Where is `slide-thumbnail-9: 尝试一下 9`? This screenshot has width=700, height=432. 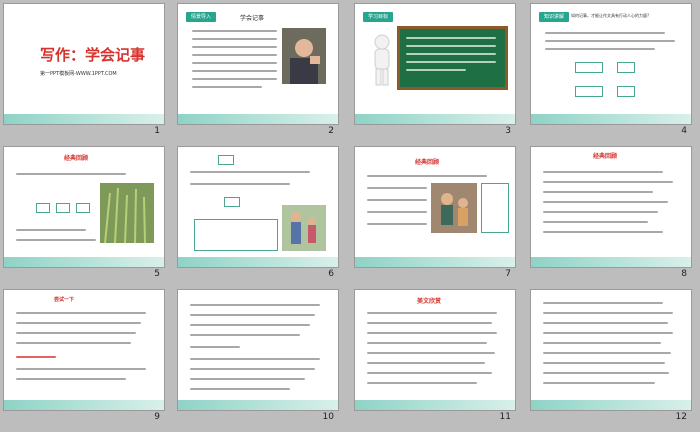
slide-thumbnail-9: 尝试一下 9 is located at coordinates (84, 356).